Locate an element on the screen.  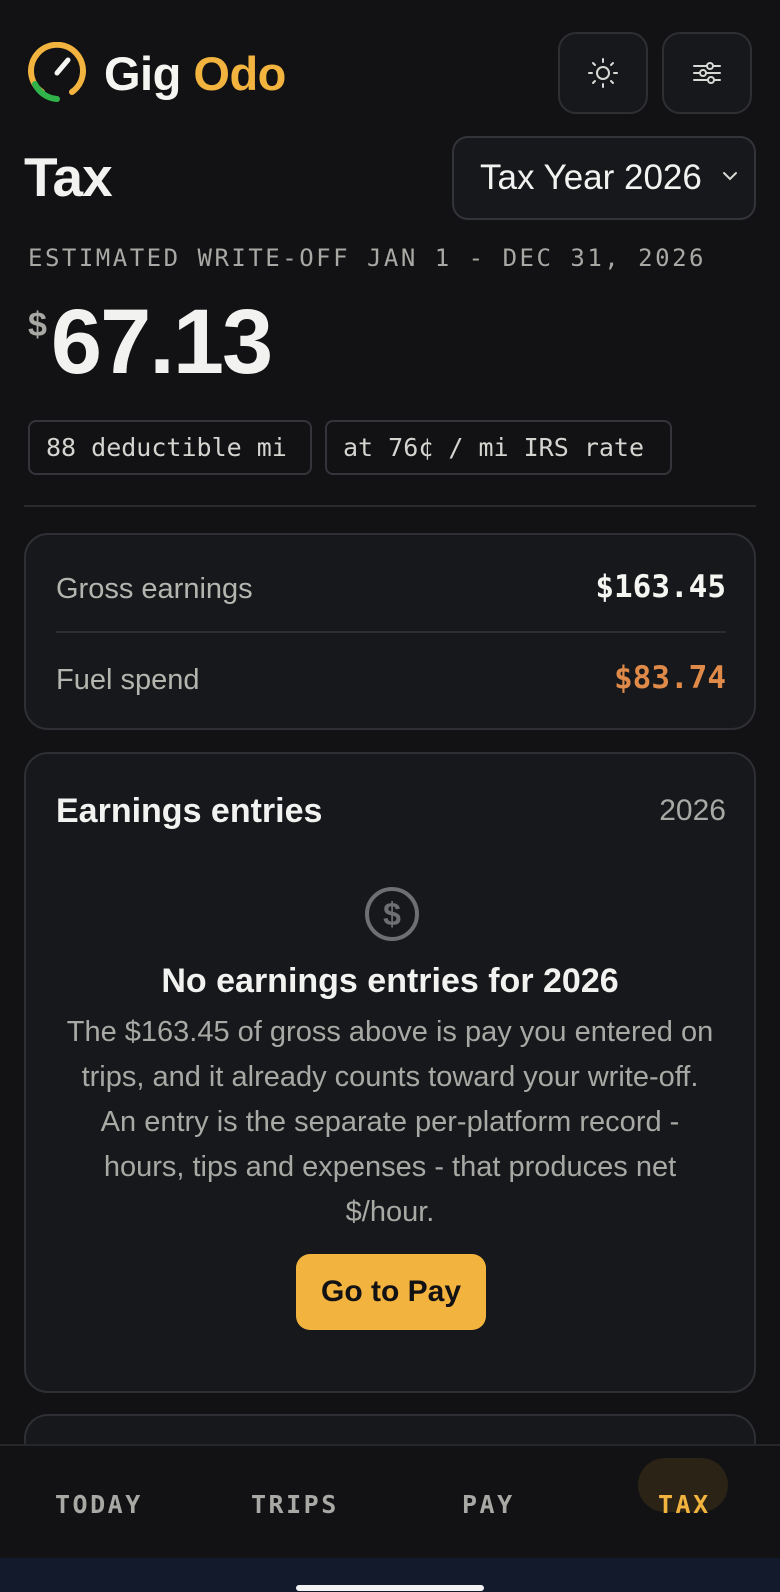
app-logo: Gig Odo is located at coordinates (156, 73).